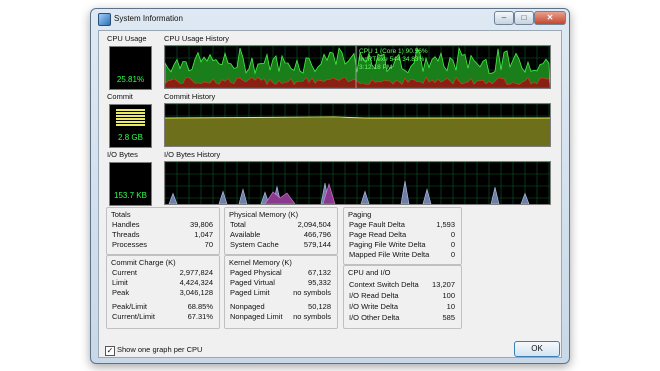 The width and height of the screenshot is (660, 371). I want to click on cpu-usage-meter: 25.81%, so click(130, 68).